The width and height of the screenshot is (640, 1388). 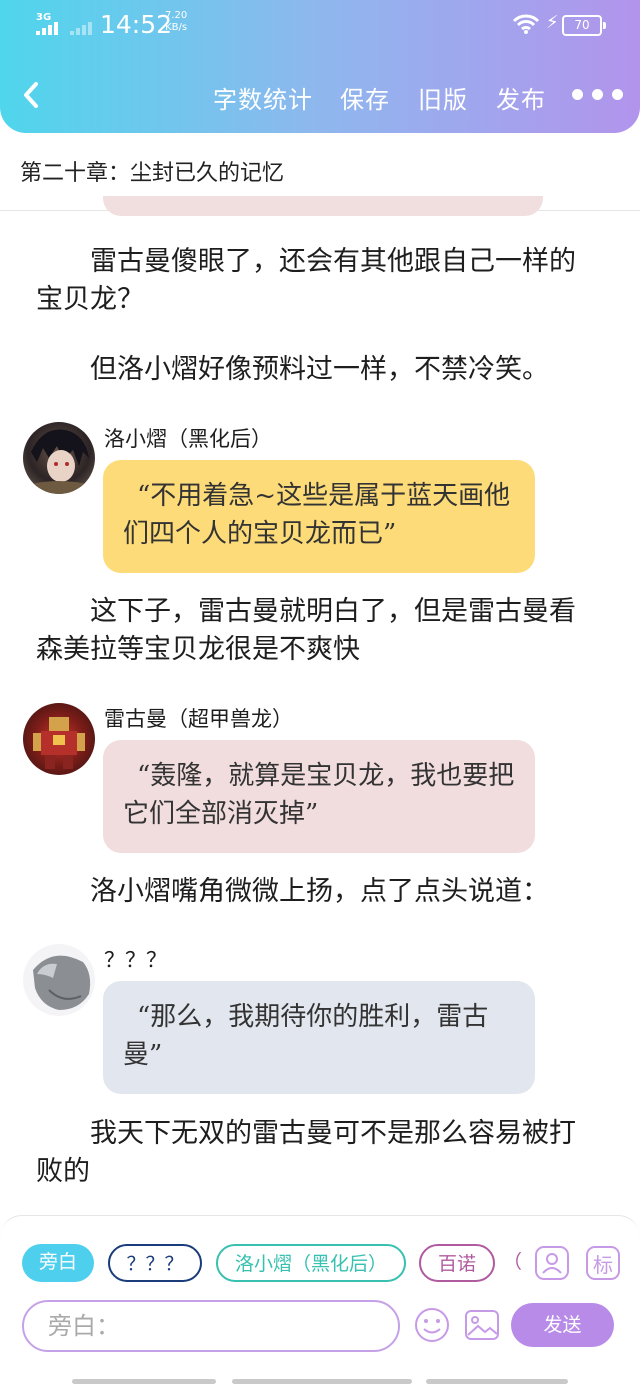 I want to click on dialogue-bubble: “那么，我期待你的胜利，雷古曼”, so click(x=319, y=1037).